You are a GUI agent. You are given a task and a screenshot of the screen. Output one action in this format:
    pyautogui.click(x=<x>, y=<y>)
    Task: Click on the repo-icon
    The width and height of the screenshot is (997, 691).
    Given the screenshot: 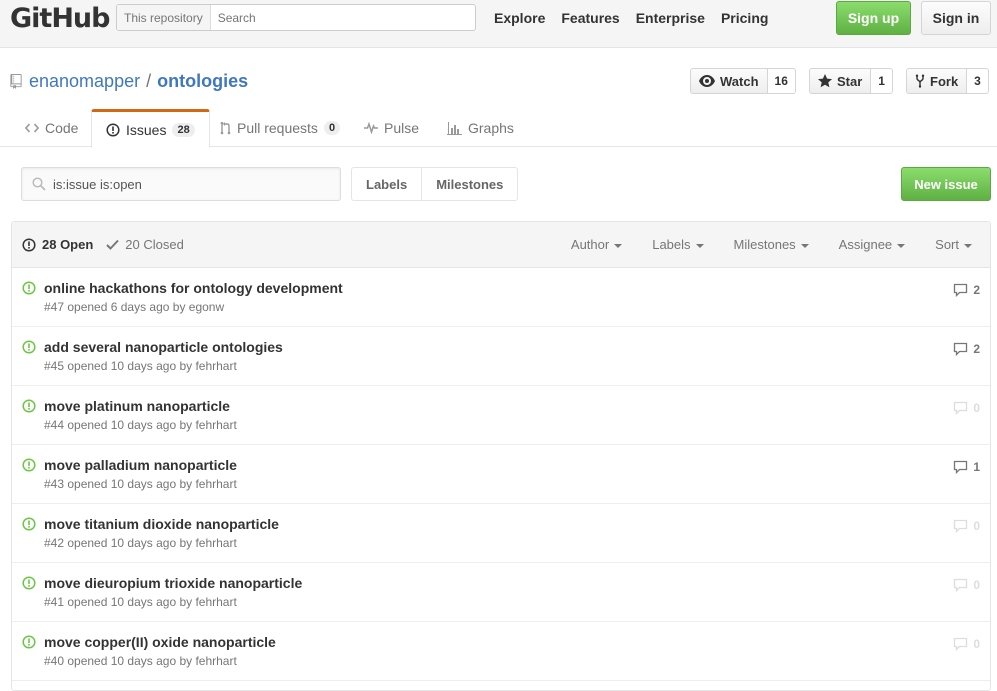 What is the action you would take?
    pyautogui.click(x=16, y=81)
    